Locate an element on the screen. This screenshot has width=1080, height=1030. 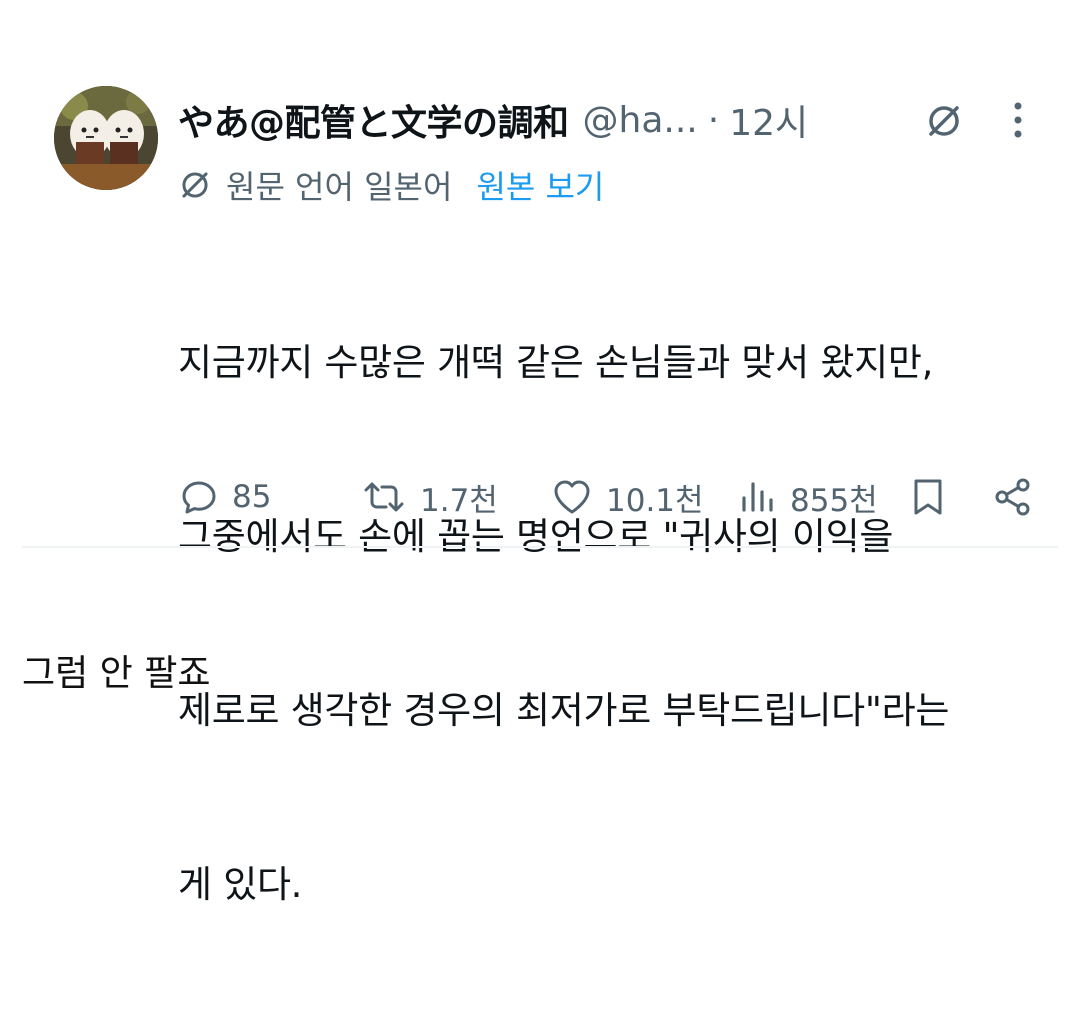
share-button is located at coordinates (1019, 497).